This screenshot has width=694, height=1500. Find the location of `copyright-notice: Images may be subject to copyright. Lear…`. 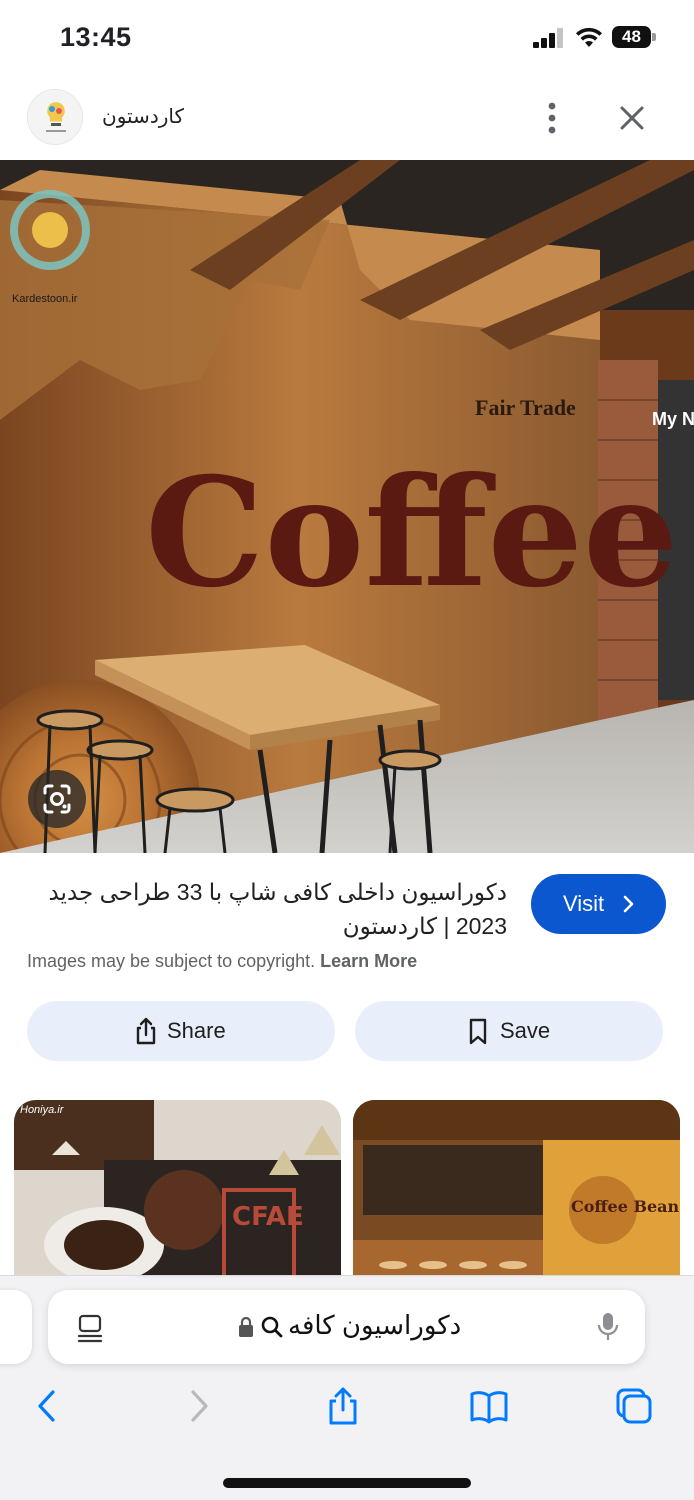

copyright-notice: Images may be subject to copyright. Lear… is located at coordinates (222, 961).